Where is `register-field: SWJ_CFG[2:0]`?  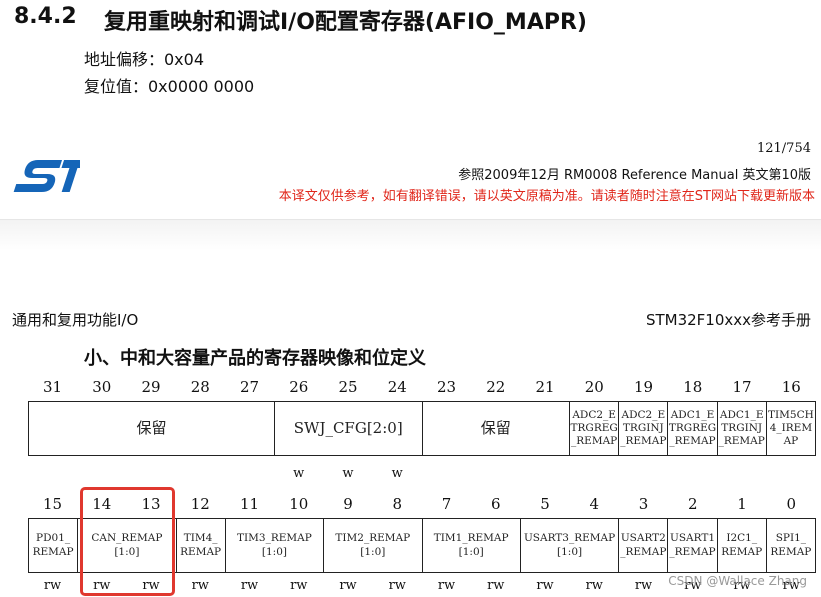 register-field: SWJ_CFG[2:0] is located at coordinates (349, 428).